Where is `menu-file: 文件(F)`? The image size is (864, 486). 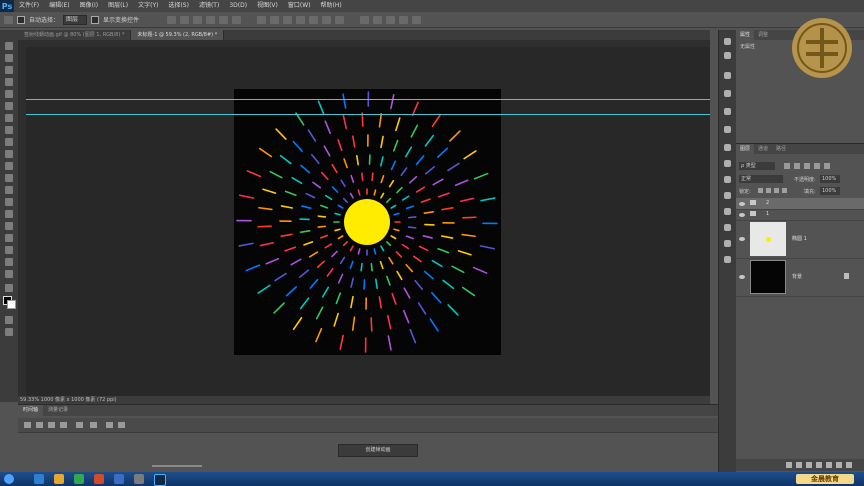 menu-file: 文件(F) is located at coordinates (29, 6).